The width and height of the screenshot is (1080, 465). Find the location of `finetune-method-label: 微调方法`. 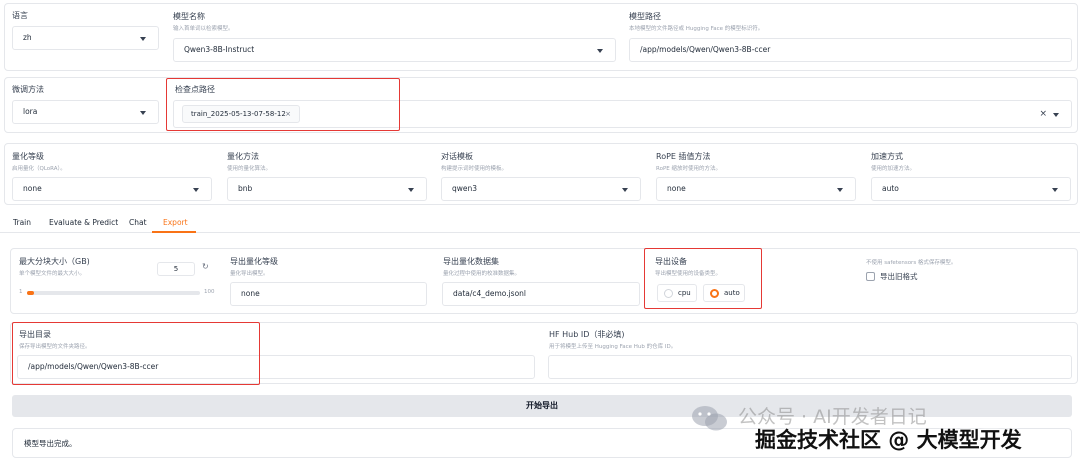

finetune-method-label: 微调方法 is located at coordinates (28, 89).